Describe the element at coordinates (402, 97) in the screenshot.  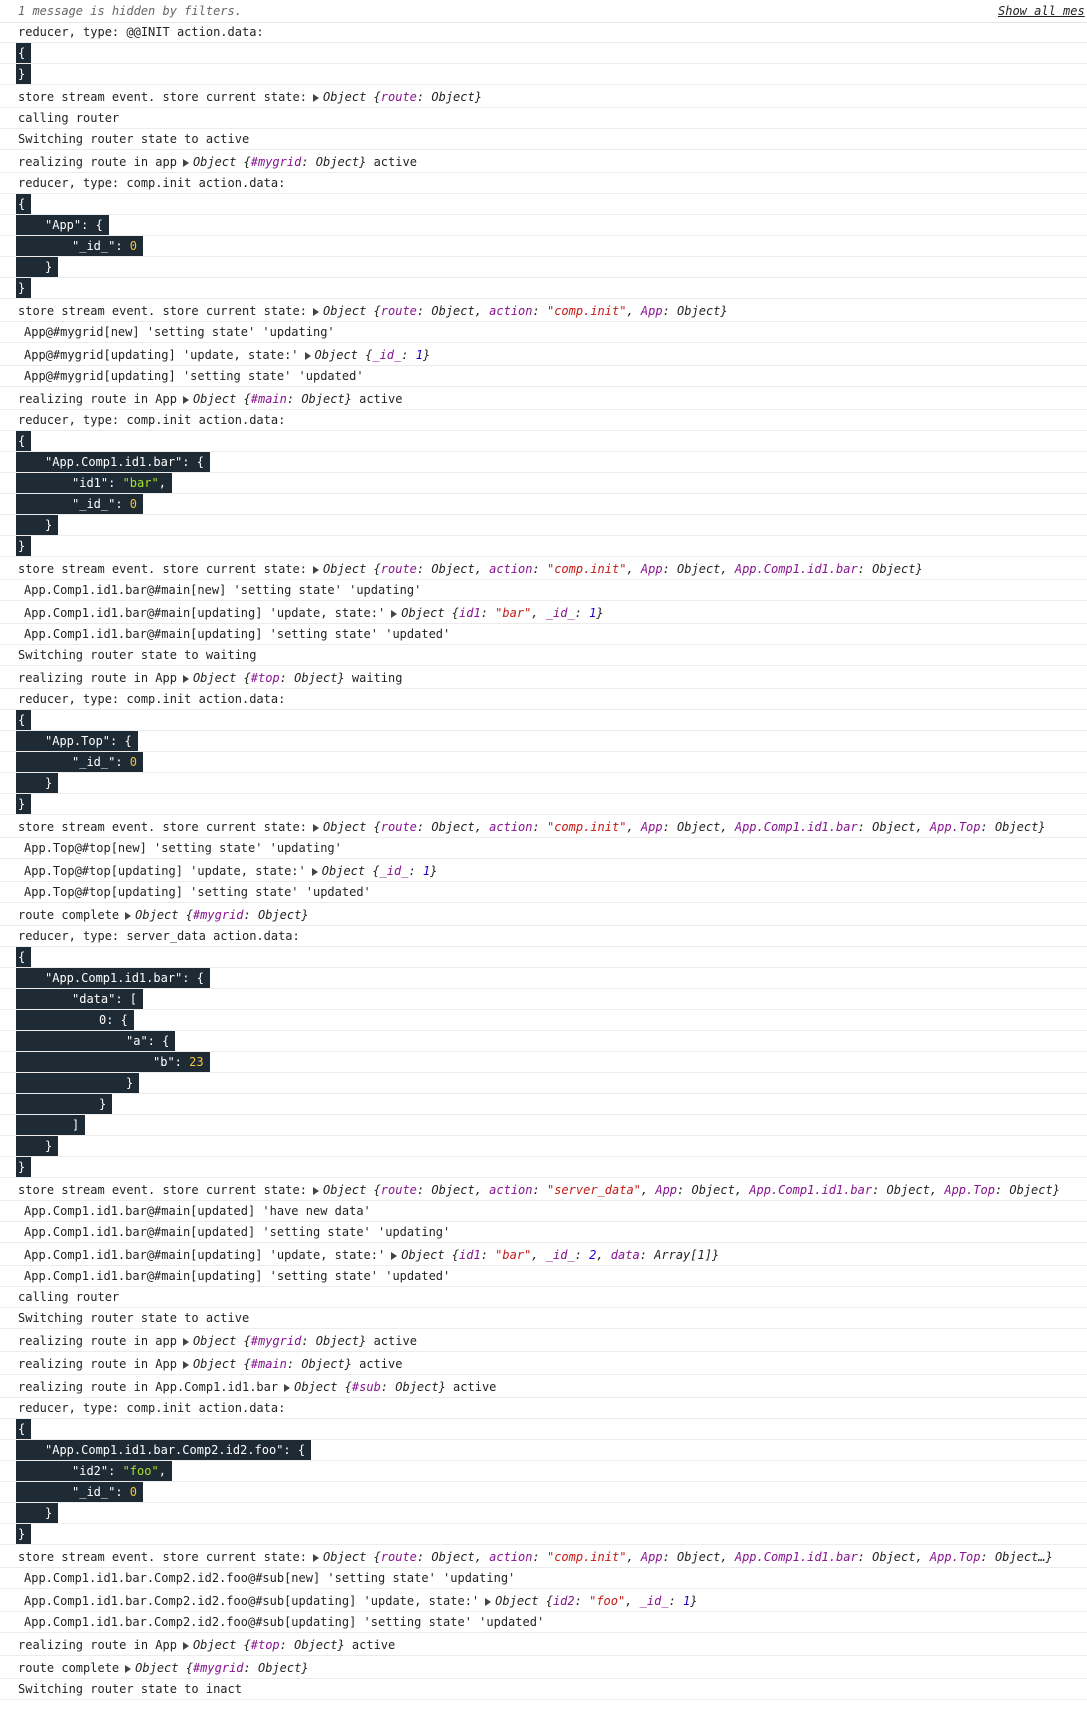
I see `object-preview: Object {route: Object}` at that location.